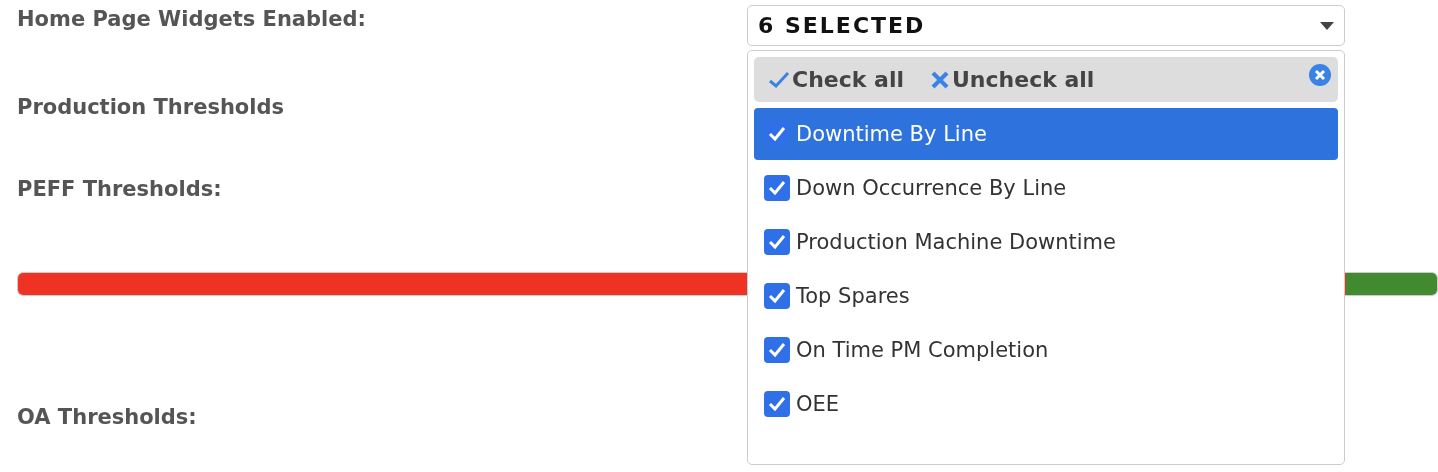  I want to click on field-label: Home Page Widgets Enabled:, so click(191, 19).